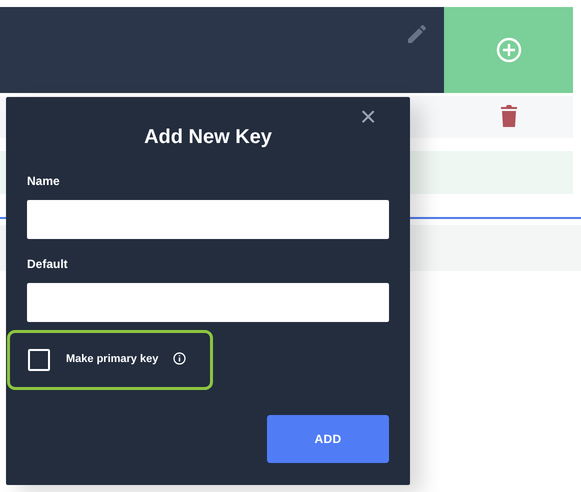  I want to click on dialog-title: Add New Key, so click(208, 137).